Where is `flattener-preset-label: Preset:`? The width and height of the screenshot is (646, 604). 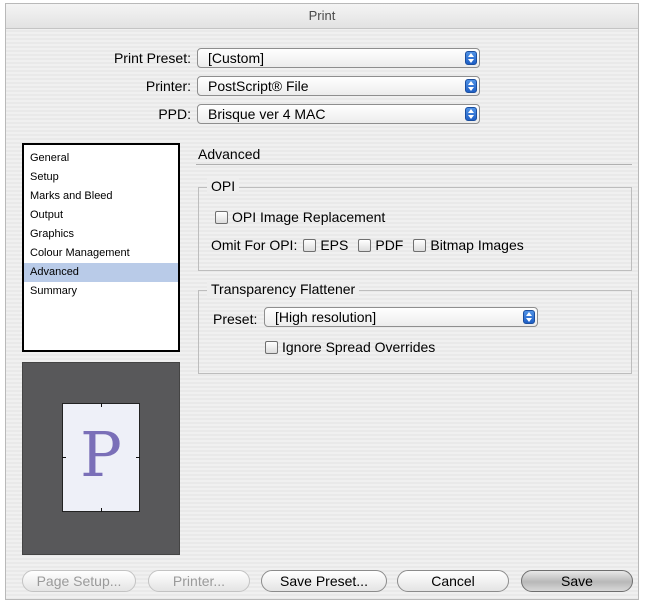
flattener-preset-label: Preset: is located at coordinates (235, 319).